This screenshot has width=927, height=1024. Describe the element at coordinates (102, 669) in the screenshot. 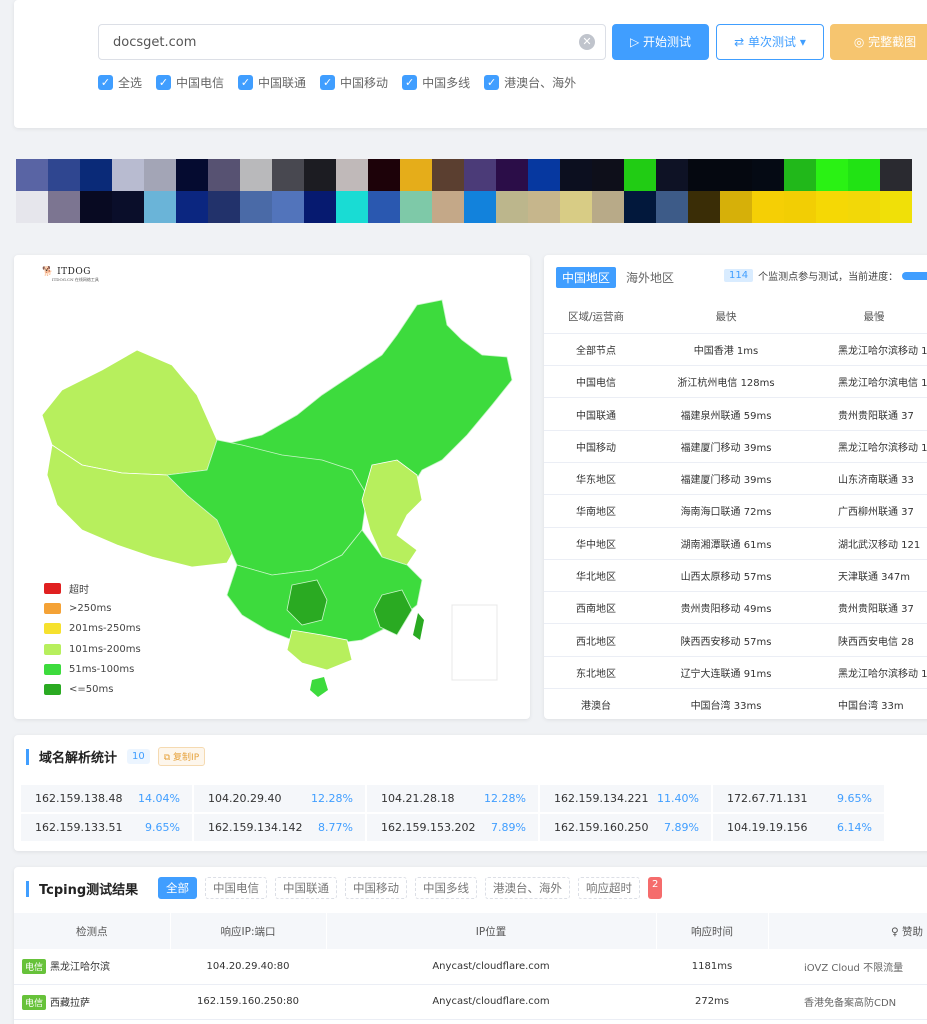

I see `legend-label: 51ms-100ms` at that location.